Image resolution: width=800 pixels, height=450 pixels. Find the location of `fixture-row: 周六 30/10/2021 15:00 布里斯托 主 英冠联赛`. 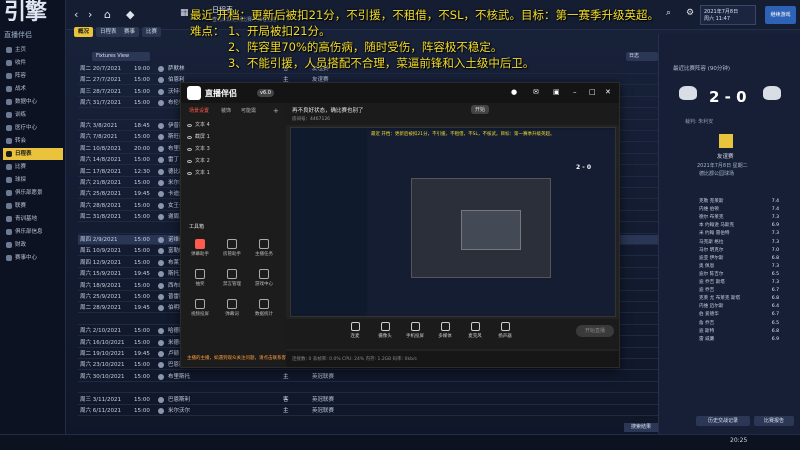

fixture-row: 周六 30/10/2021 15:00 布里斯托 主 英冠联赛 is located at coordinates (368, 377).